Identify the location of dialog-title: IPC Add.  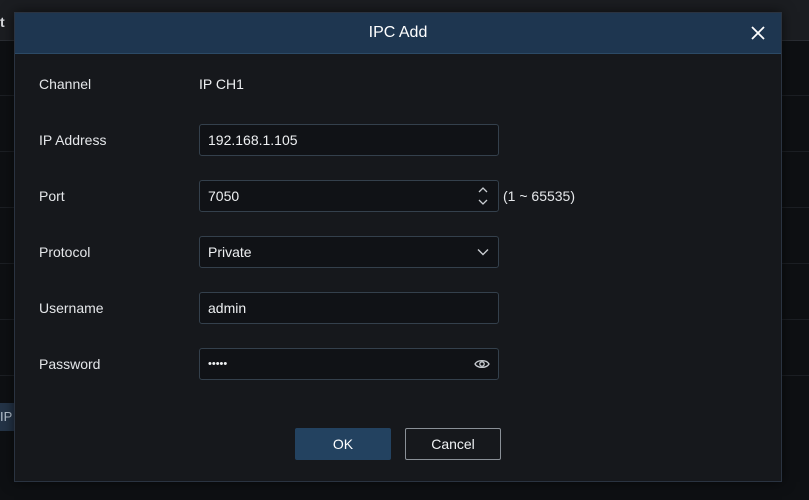
(398, 32).